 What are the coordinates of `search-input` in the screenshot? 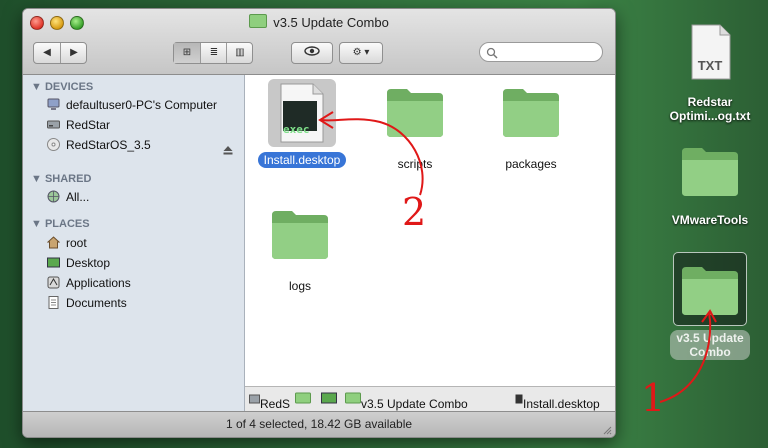 It's located at (551, 53).